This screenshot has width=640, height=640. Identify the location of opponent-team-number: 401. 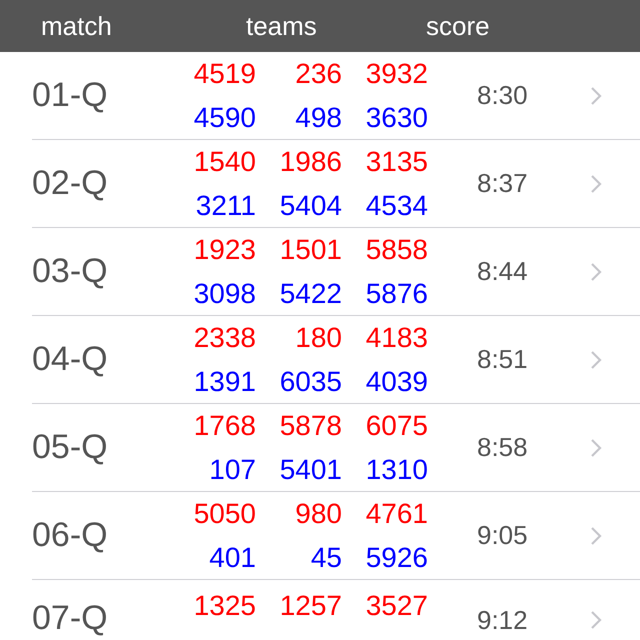
(232, 557).